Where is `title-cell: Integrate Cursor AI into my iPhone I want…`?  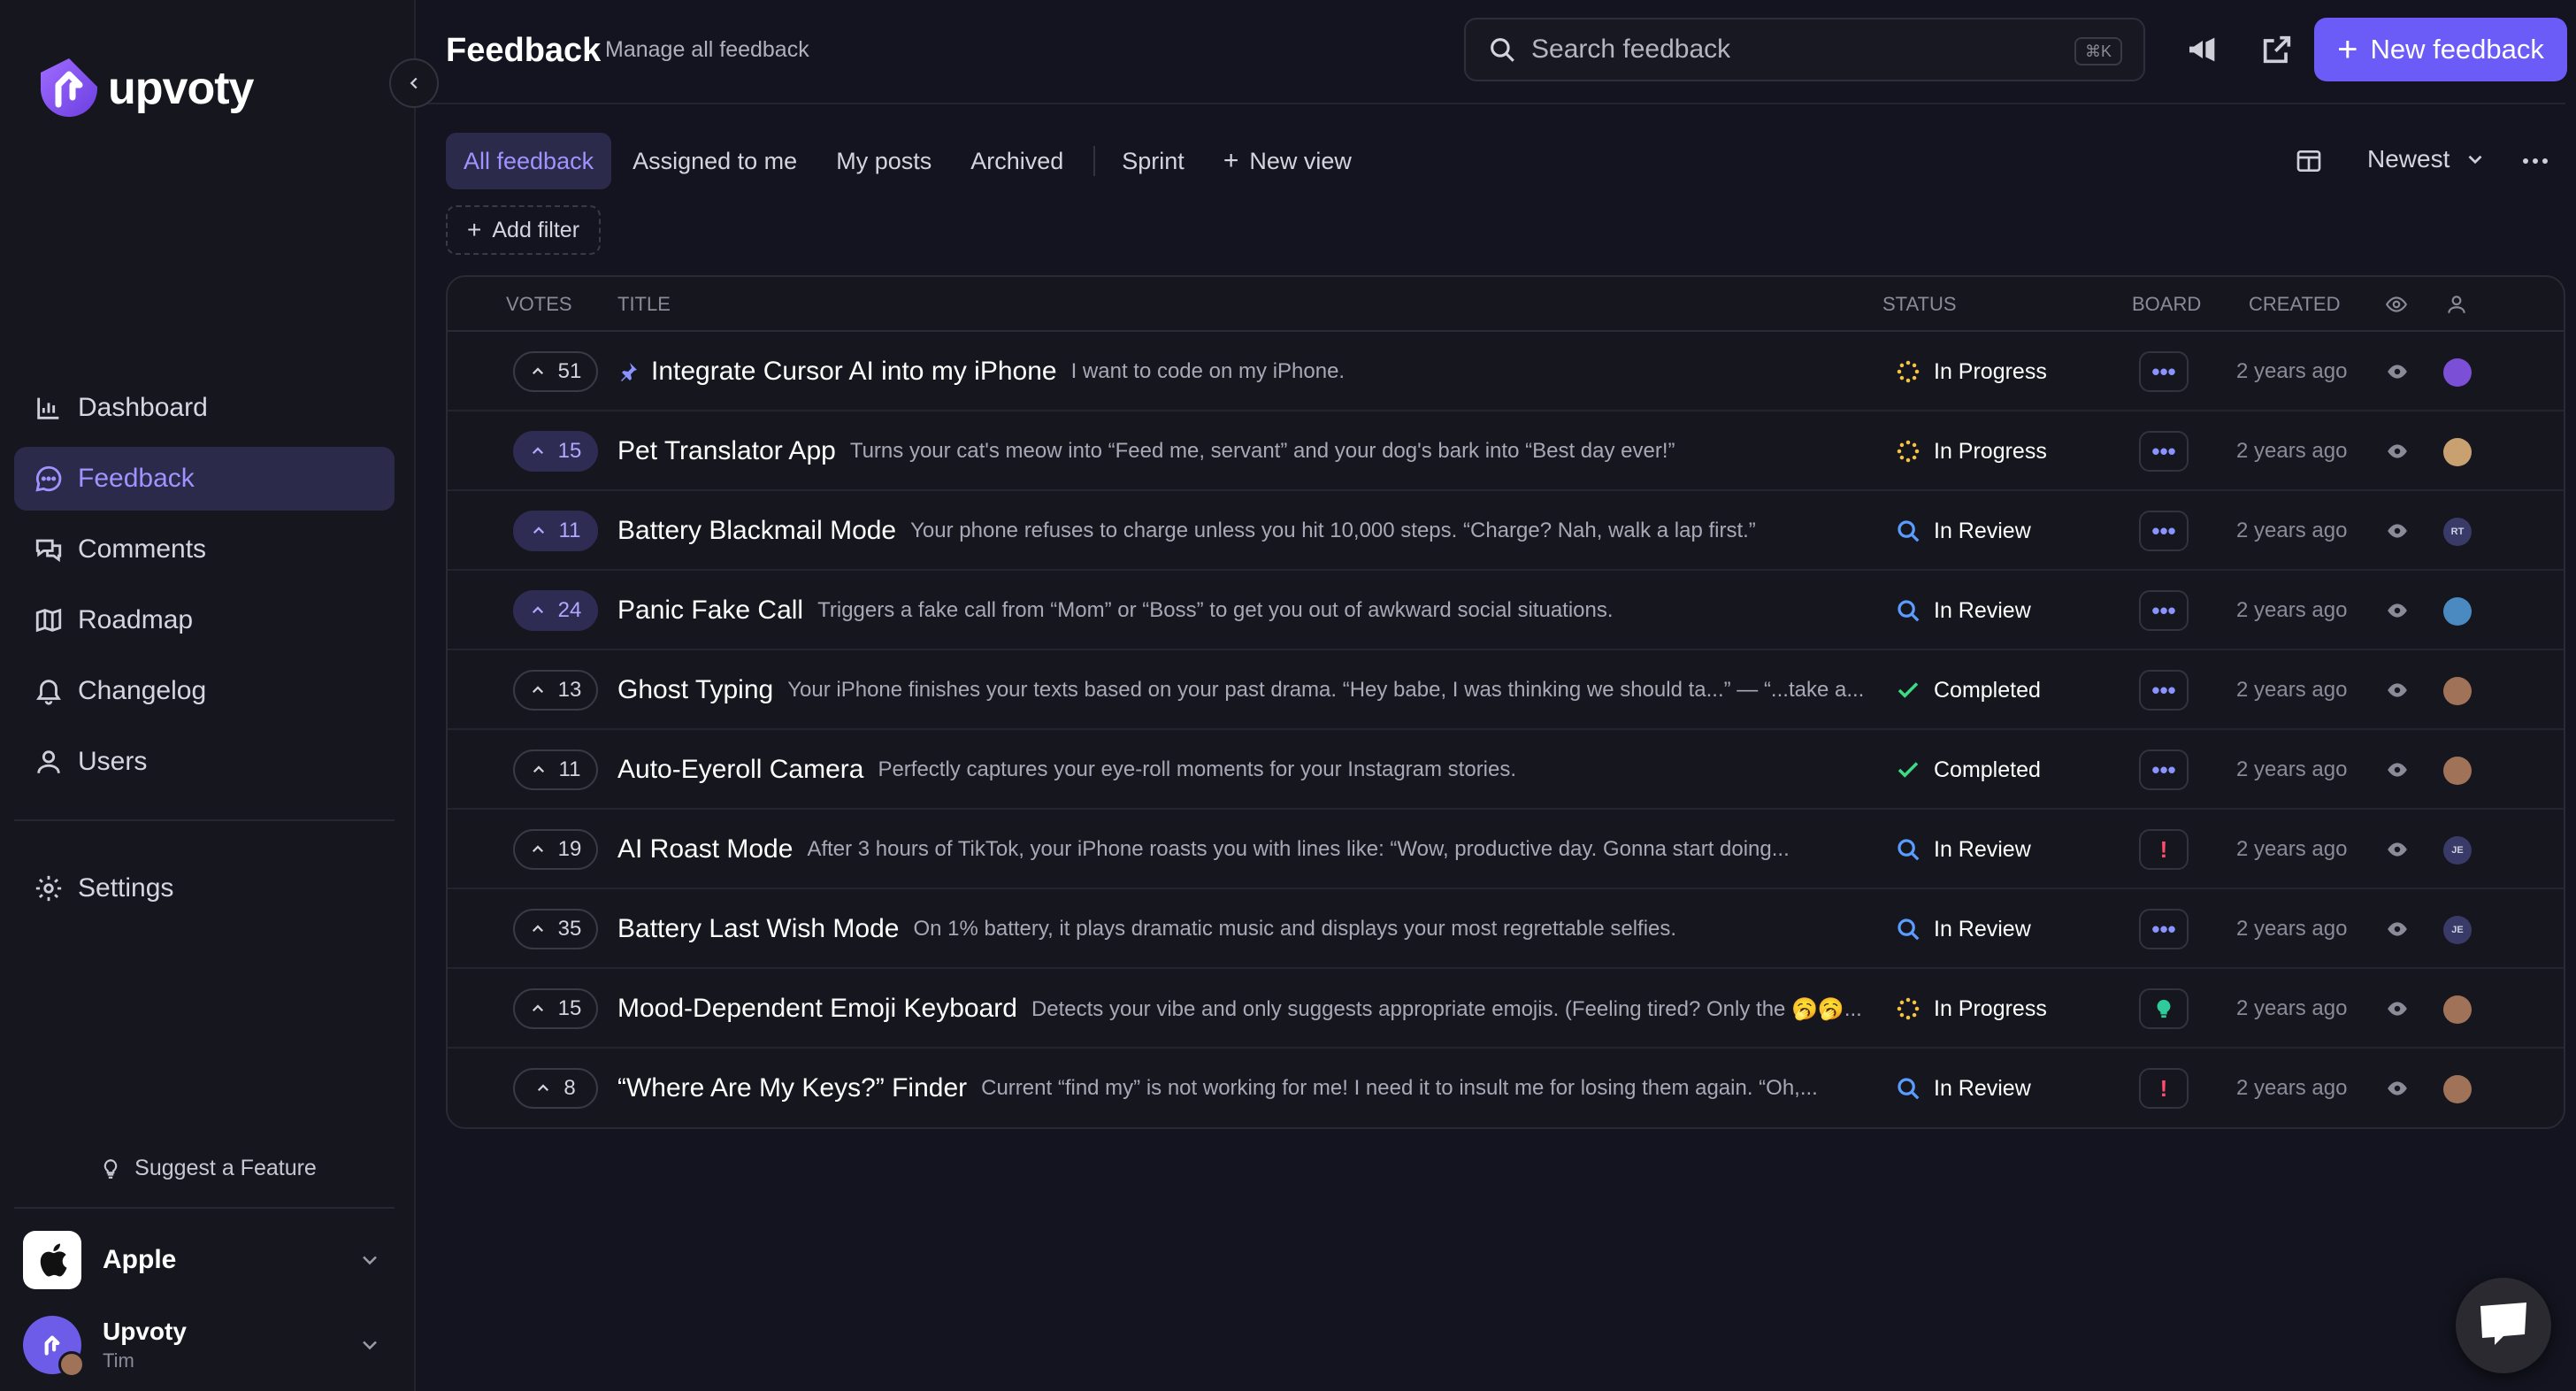
title-cell: Integrate Cursor AI into my iPhone I want… is located at coordinates (1245, 372).